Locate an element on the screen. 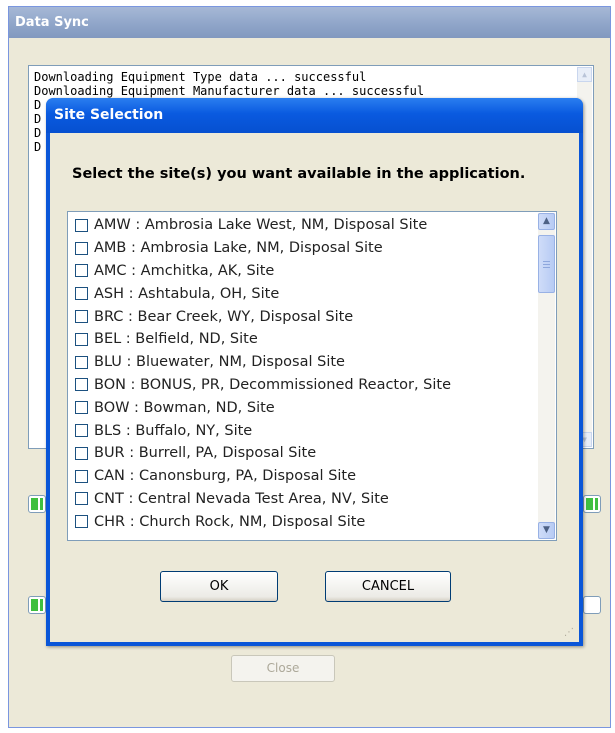 The width and height of the screenshot is (615, 733). scroll-down-icon: ▼ is located at coordinates (546, 530).